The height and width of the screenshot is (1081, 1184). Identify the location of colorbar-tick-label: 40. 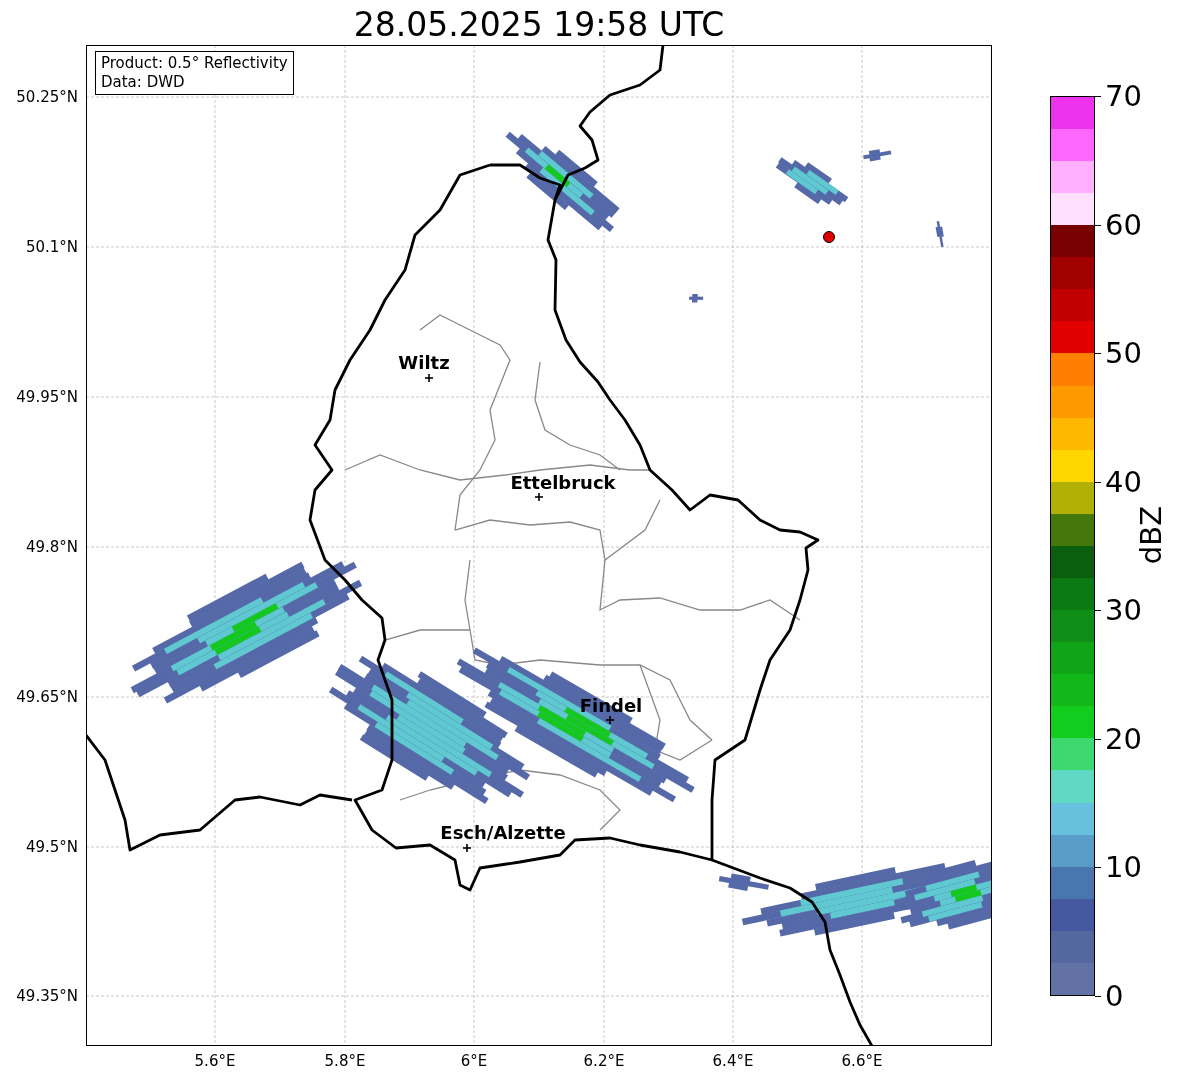
(1123, 481).